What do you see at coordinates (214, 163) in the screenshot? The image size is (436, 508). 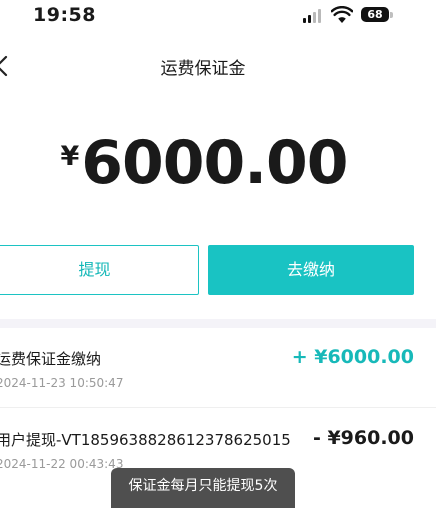 I see `balance-amount: 6000.00` at bounding box center [214, 163].